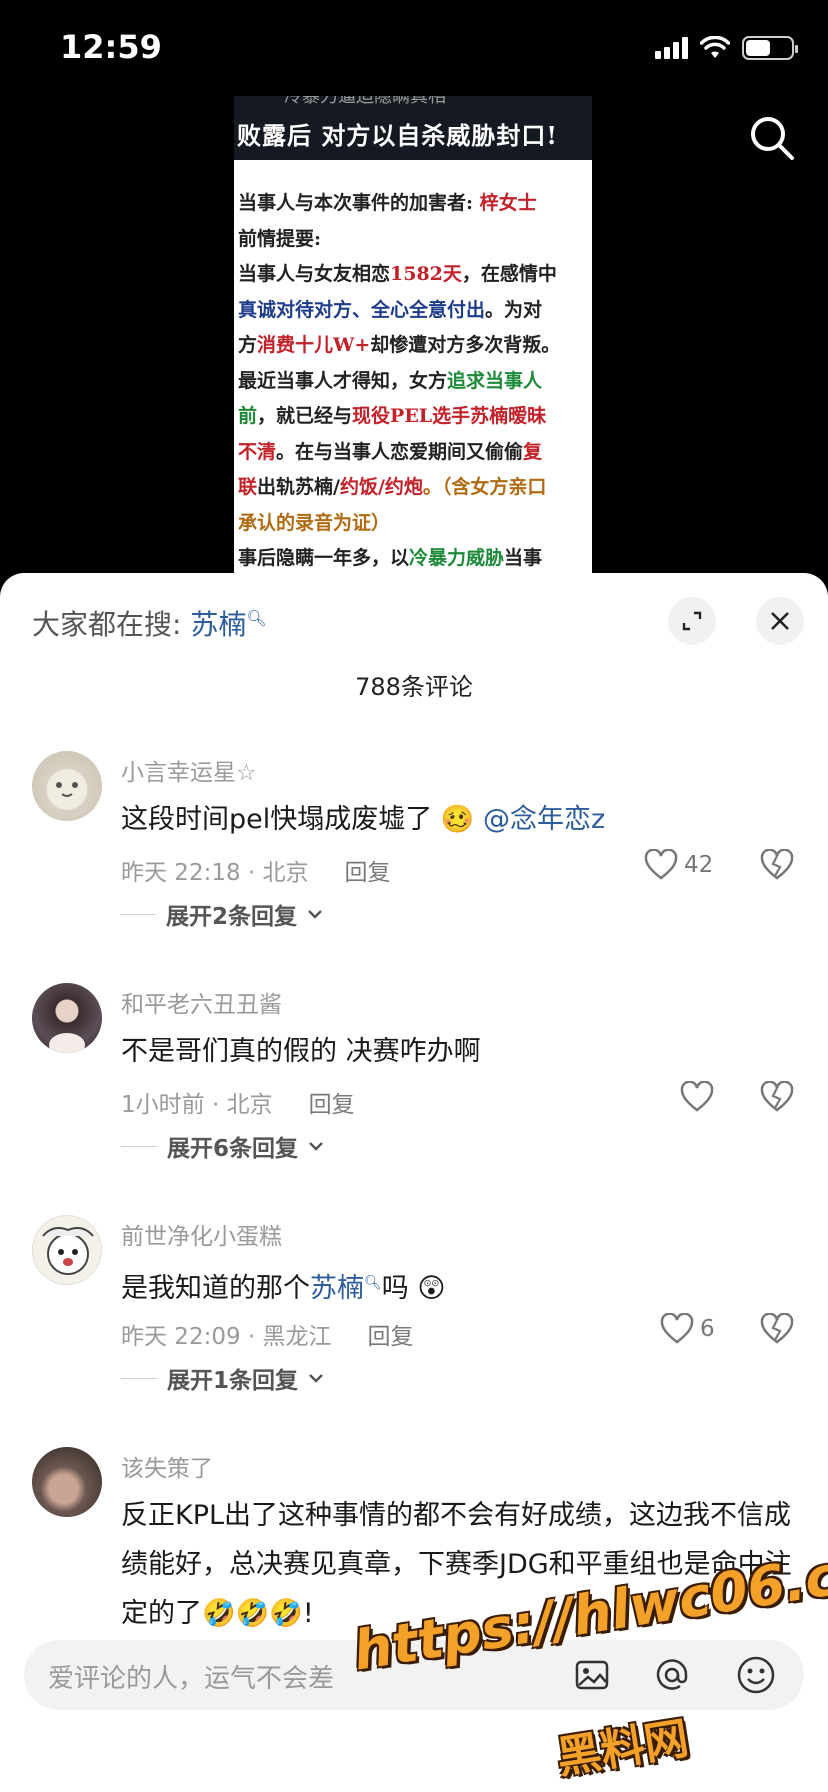 Image resolution: width=828 pixels, height=1792 pixels. What do you see at coordinates (280, 238) in the screenshot?
I see `document-text-segment: 前情提要:` at bounding box center [280, 238].